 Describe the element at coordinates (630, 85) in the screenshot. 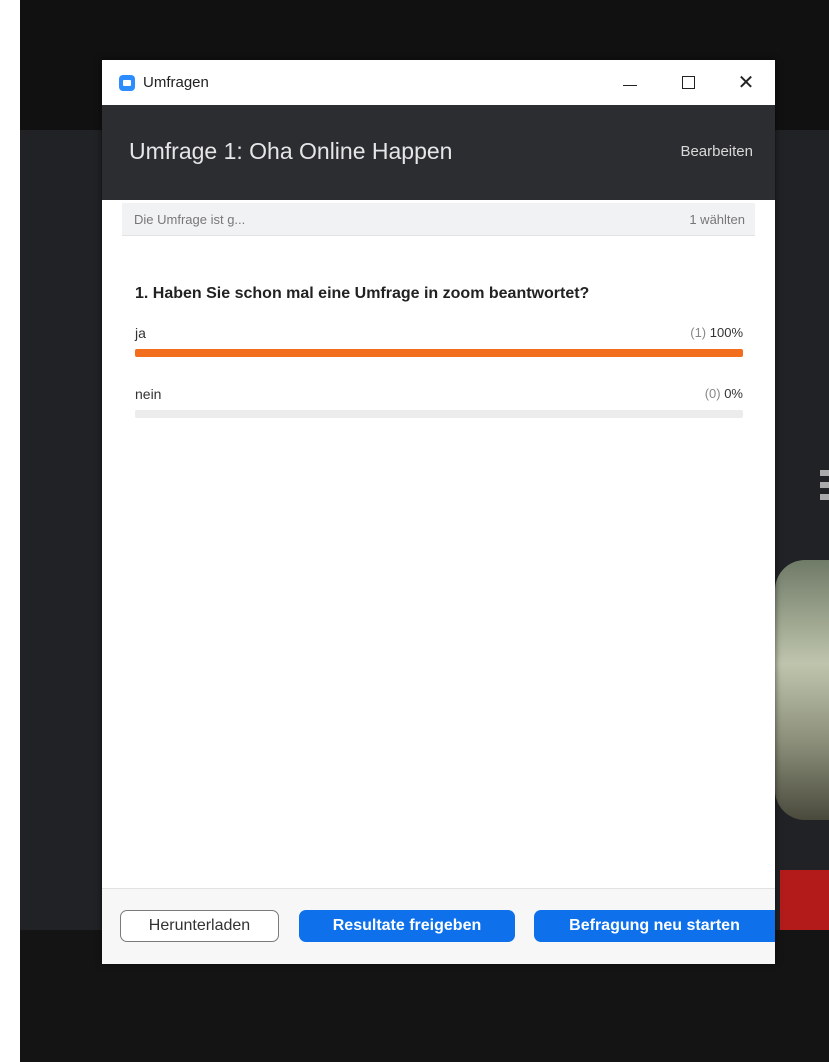

I see `minimize-icon` at that location.